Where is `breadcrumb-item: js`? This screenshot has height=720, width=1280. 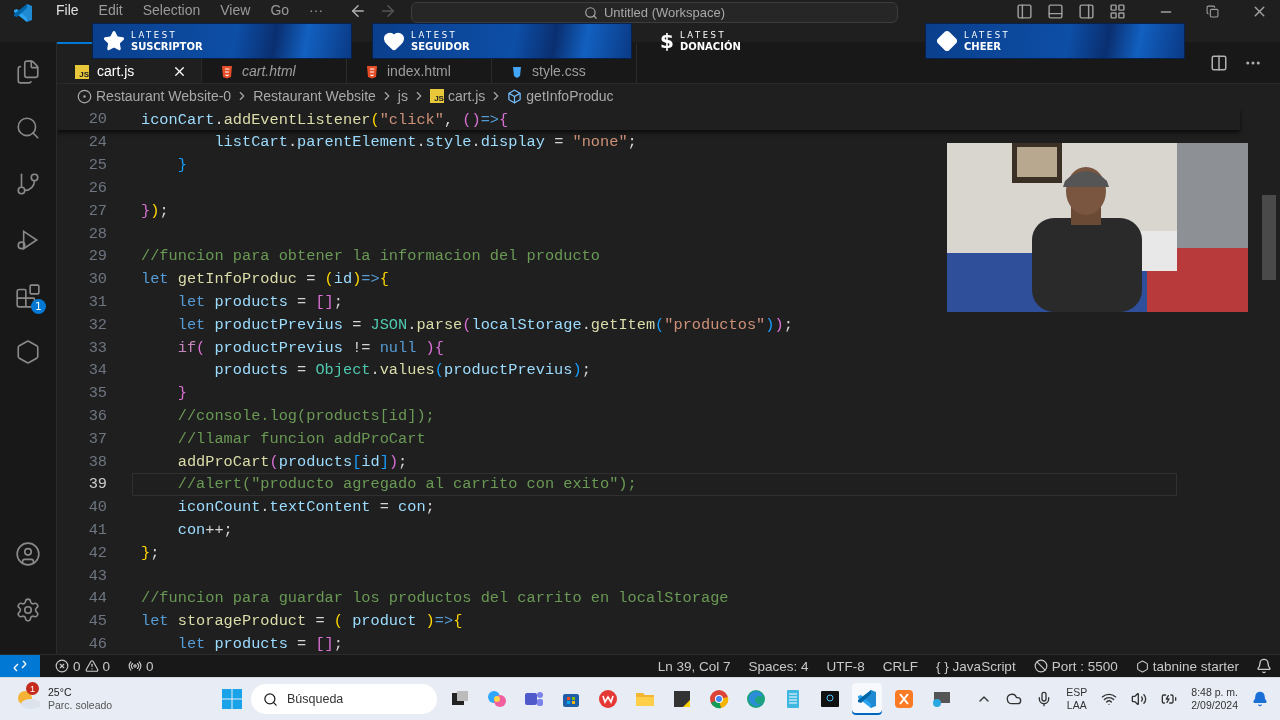
breadcrumb-item: js is located at coordinates (402, 96).